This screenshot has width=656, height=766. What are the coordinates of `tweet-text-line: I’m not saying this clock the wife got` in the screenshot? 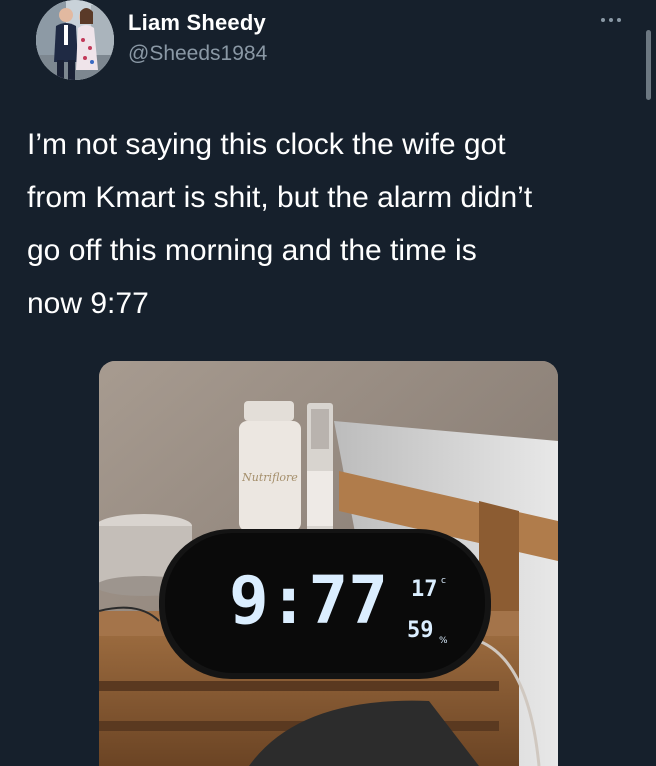 It's located at (266, 144).